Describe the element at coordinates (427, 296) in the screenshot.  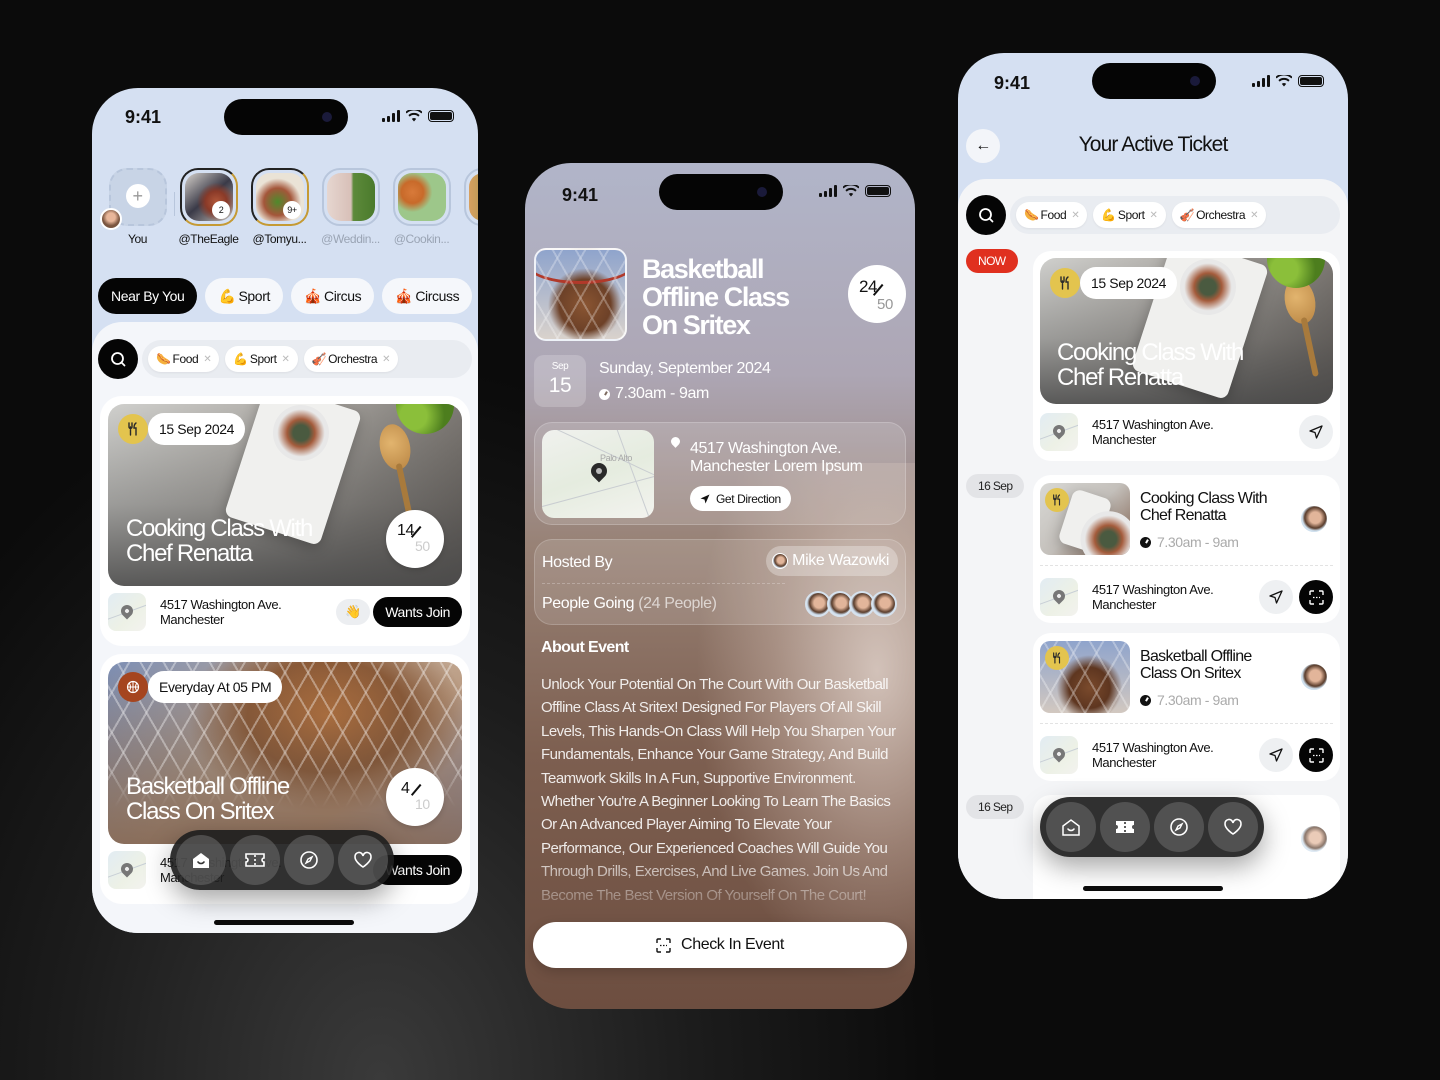
I see `chip-circuss: 🎪 Circuss` at that location.